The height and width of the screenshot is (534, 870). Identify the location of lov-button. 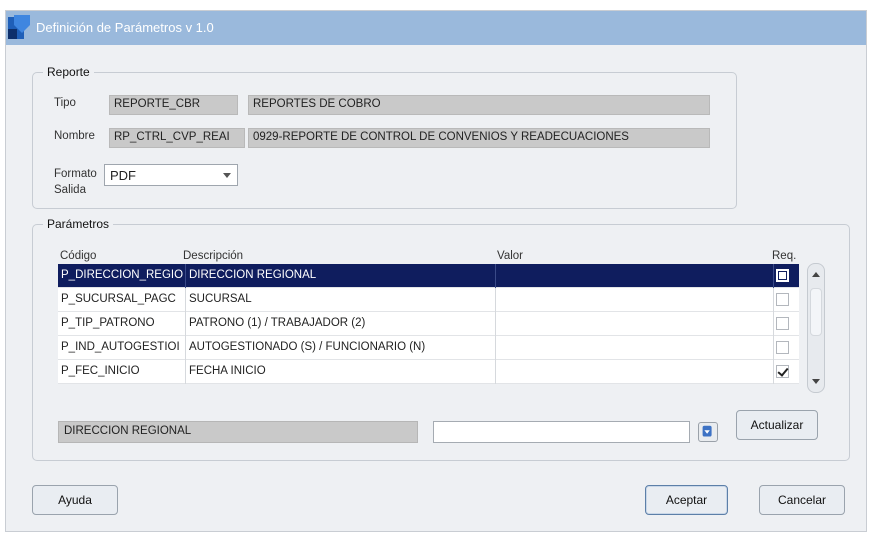
(708, 432).